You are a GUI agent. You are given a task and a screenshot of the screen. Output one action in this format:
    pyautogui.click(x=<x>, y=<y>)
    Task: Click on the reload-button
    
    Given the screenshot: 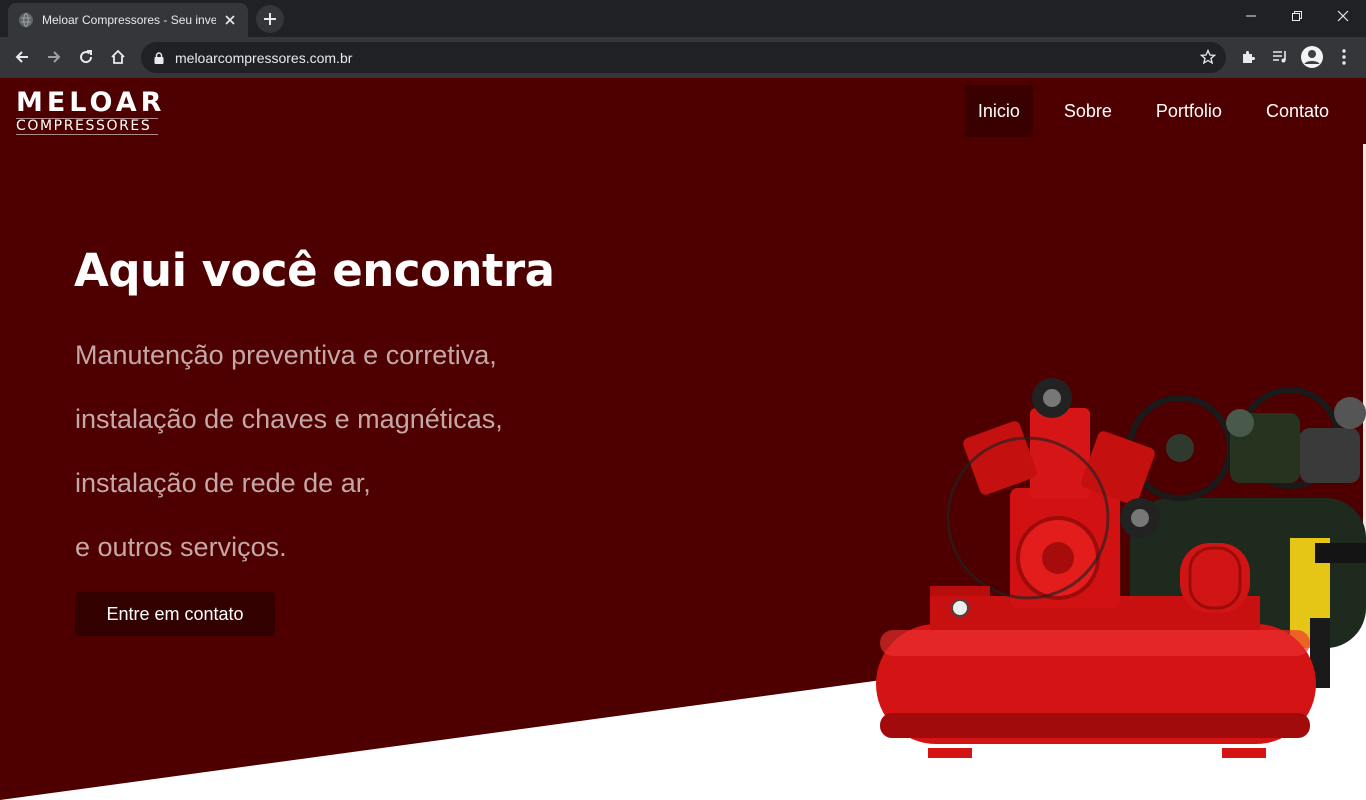 What is the action you would take?
    pyautogui.click(x=86, y=57)
    